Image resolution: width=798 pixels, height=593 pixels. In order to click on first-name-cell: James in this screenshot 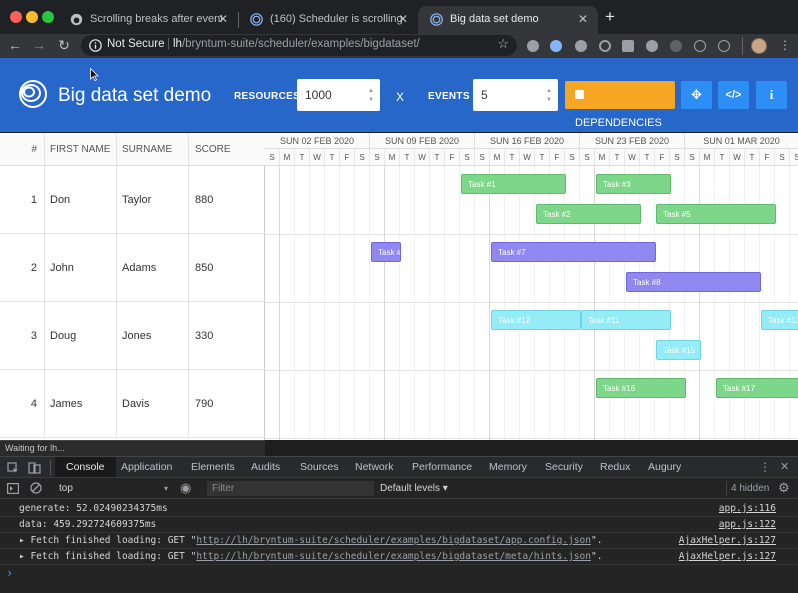, I will do `click(81, 403)`.